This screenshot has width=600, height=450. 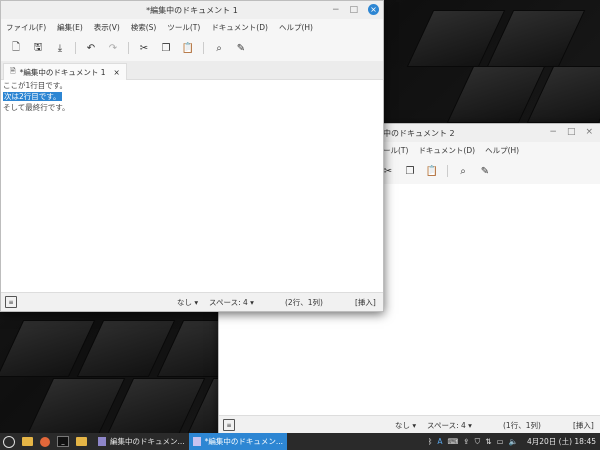 What do you see at coordinates (63, 441) in the screenshot?
I see `terminal-icon: _` at bounding box center [63, 441].